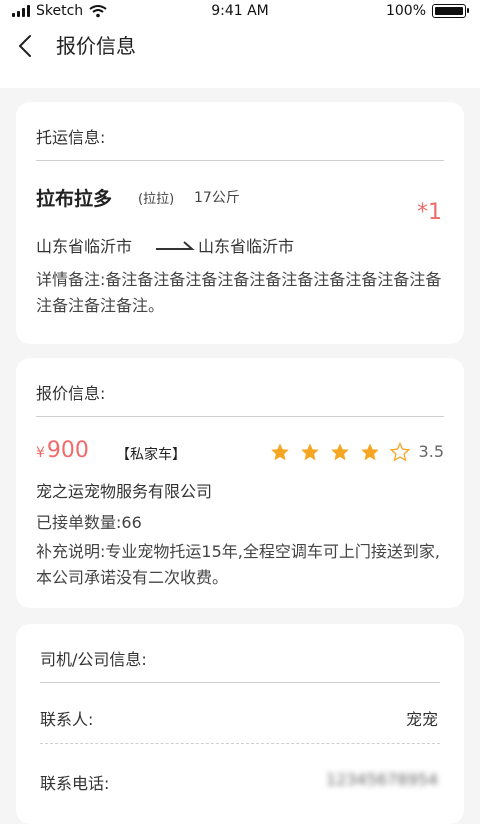  What do you see at coordinates (240, 743) in the screenshot?
I see `contact-dashed-divider` at bounding box center [240, 743].